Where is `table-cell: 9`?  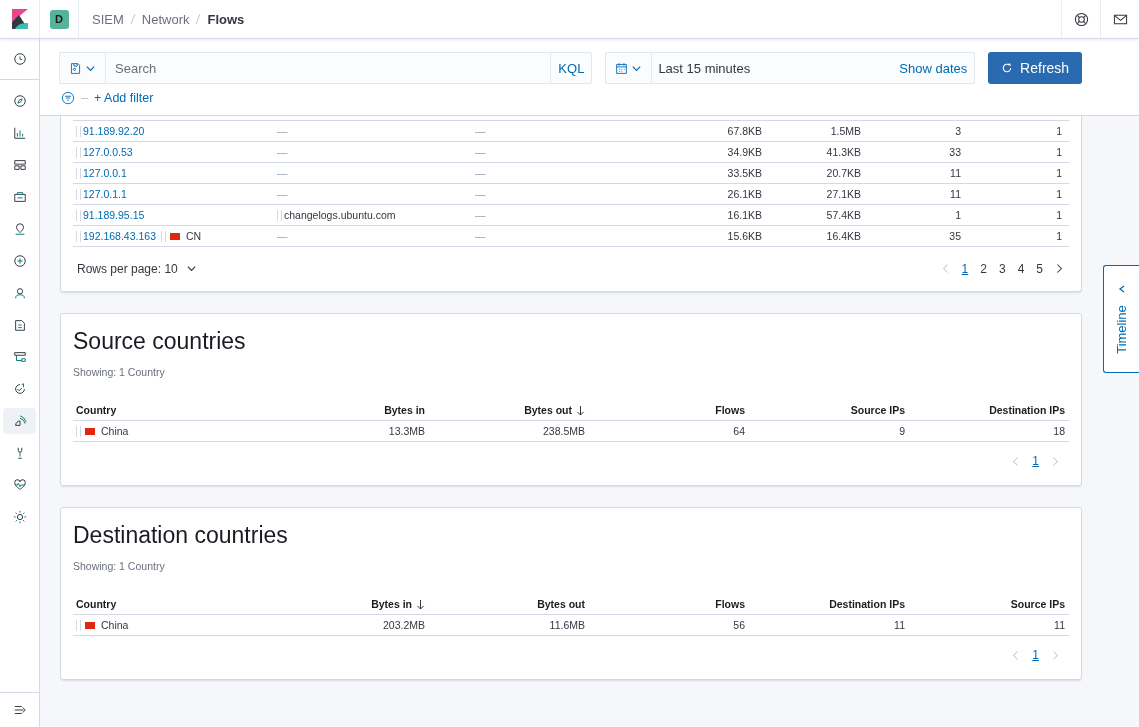 table-cell: 9 is located at coordinates (902, 431).